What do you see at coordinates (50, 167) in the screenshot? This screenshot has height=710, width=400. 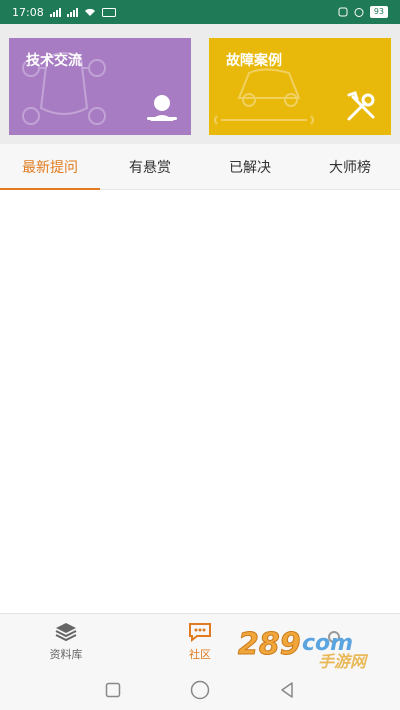 I see `tab-latest-questions: 最新提问` at bounding box center [50, 167].